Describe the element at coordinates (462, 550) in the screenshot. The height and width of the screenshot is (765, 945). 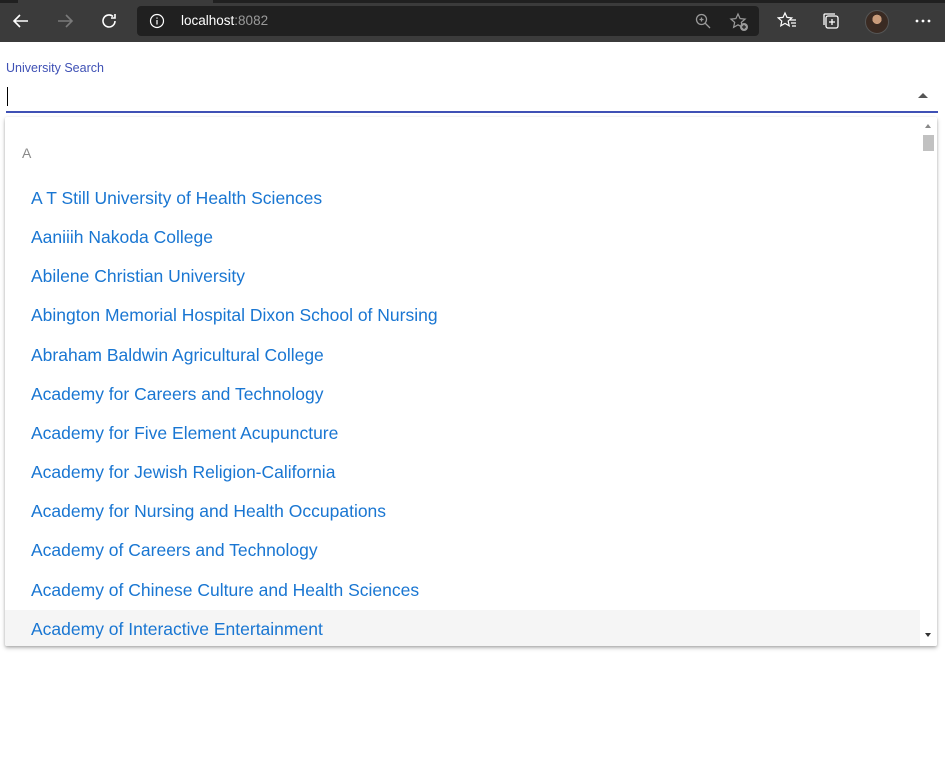
I see `option-item: Academy of Careers and Technology` at that location.